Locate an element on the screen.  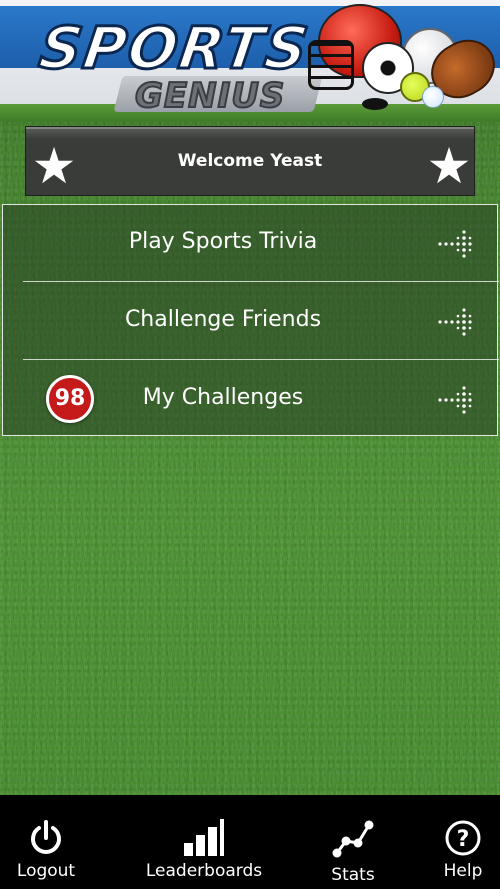
welcome-text: Welcome Yeast is located at coordinates (250, 161).